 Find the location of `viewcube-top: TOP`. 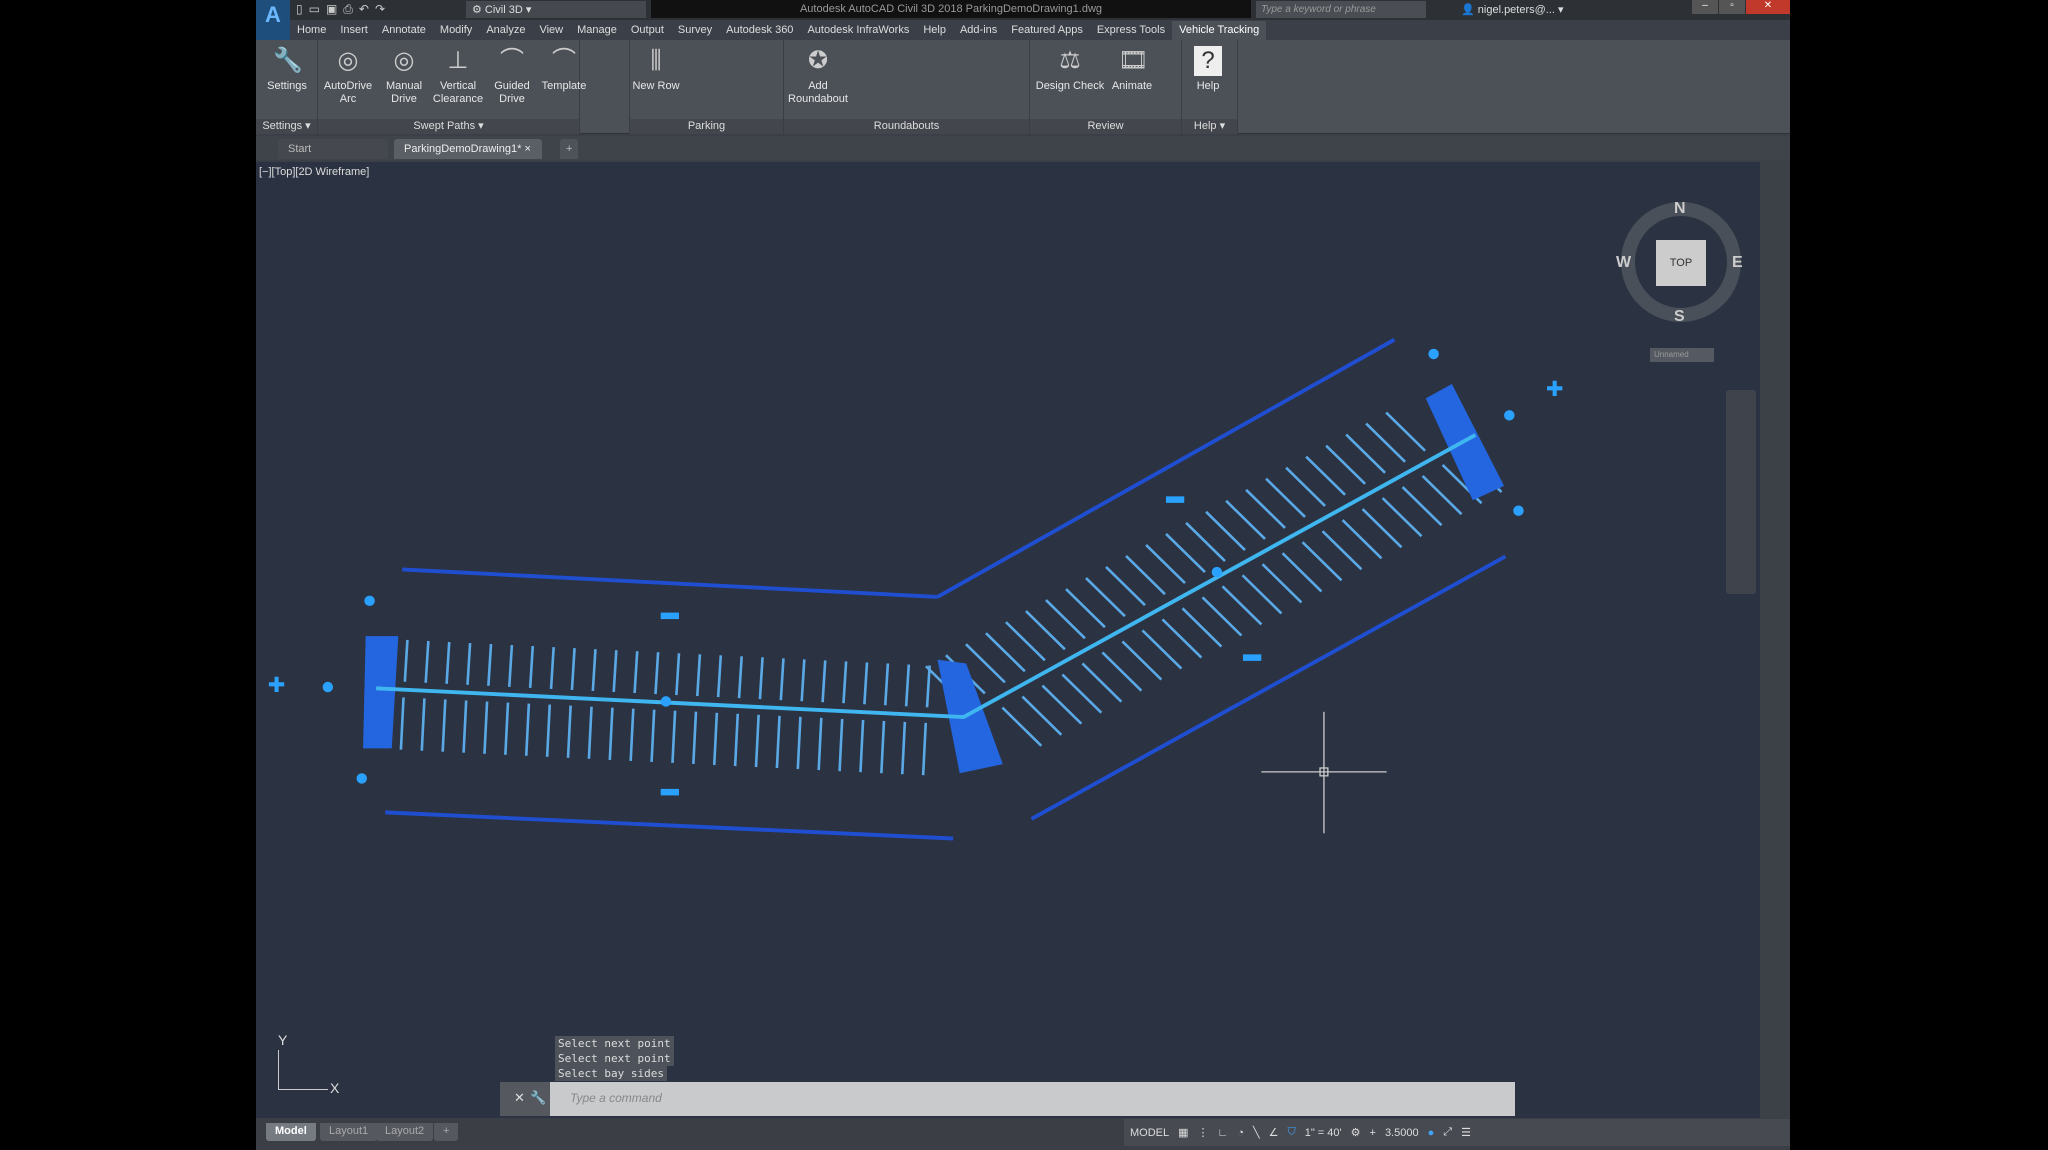

viewcube-top: TOP is located at coordinates (1681, 263).